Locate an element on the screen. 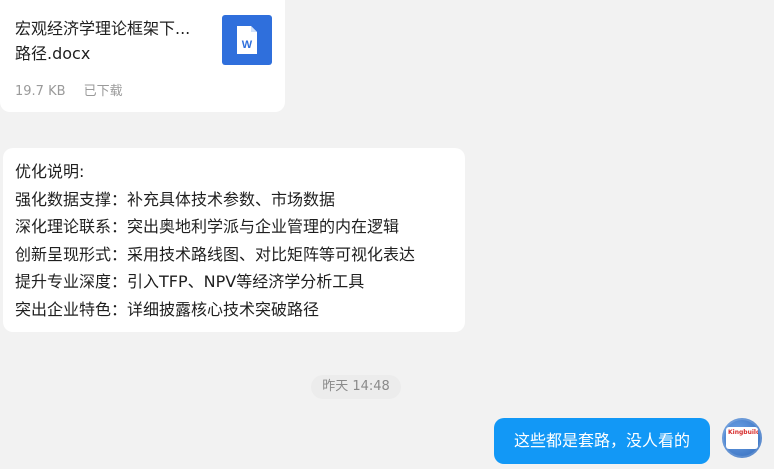 The height and width of the screenshot is (469, 774). avatar-logo: Kingbuilder is located at coordinates (742, 438).